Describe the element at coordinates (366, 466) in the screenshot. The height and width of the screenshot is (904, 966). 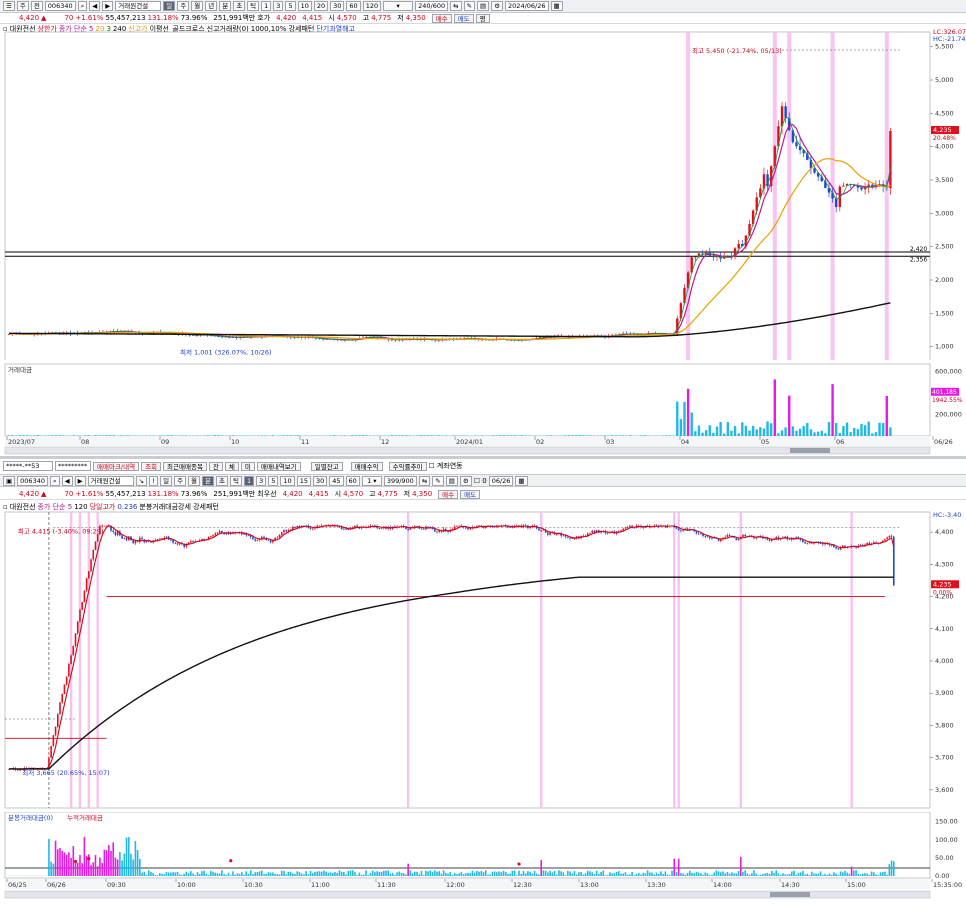
I see `tab-profit: 매매수익` at that location.